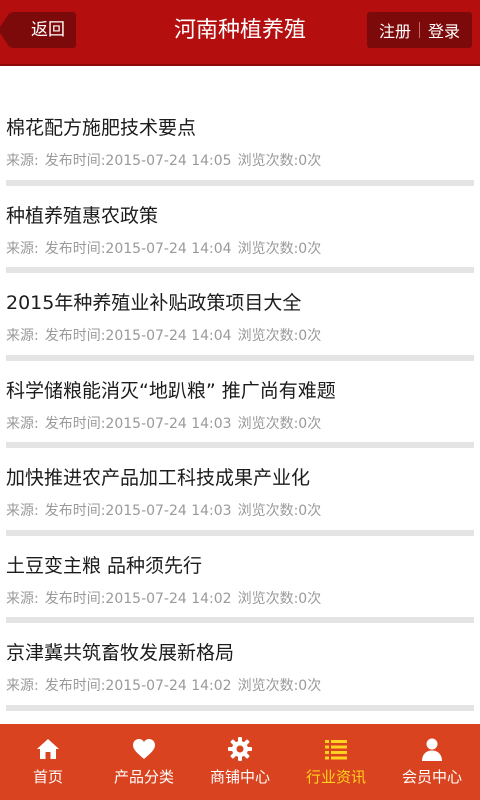 Image resolution: width=480 pixels, height=800 pixels. What do you see at coordinates (143, 777) in the screenshot?
I see `tab-label: 产品分类` at bounding box center [143, 777].